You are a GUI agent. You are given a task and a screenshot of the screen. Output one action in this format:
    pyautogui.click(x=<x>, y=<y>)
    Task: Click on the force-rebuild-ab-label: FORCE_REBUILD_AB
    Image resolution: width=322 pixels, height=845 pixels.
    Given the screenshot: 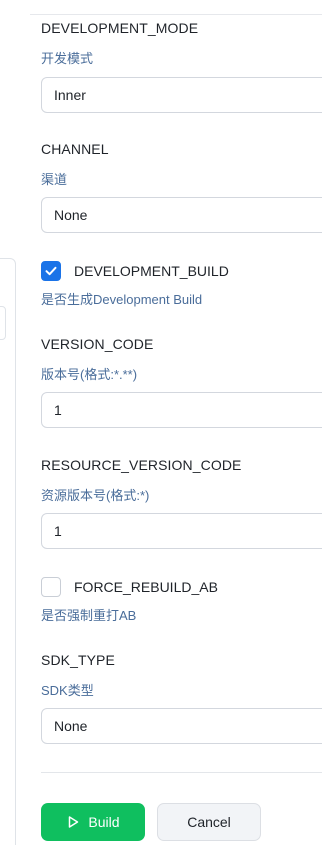 What is the action you would take?
    pyautogui.click(x=146, y=587)
    